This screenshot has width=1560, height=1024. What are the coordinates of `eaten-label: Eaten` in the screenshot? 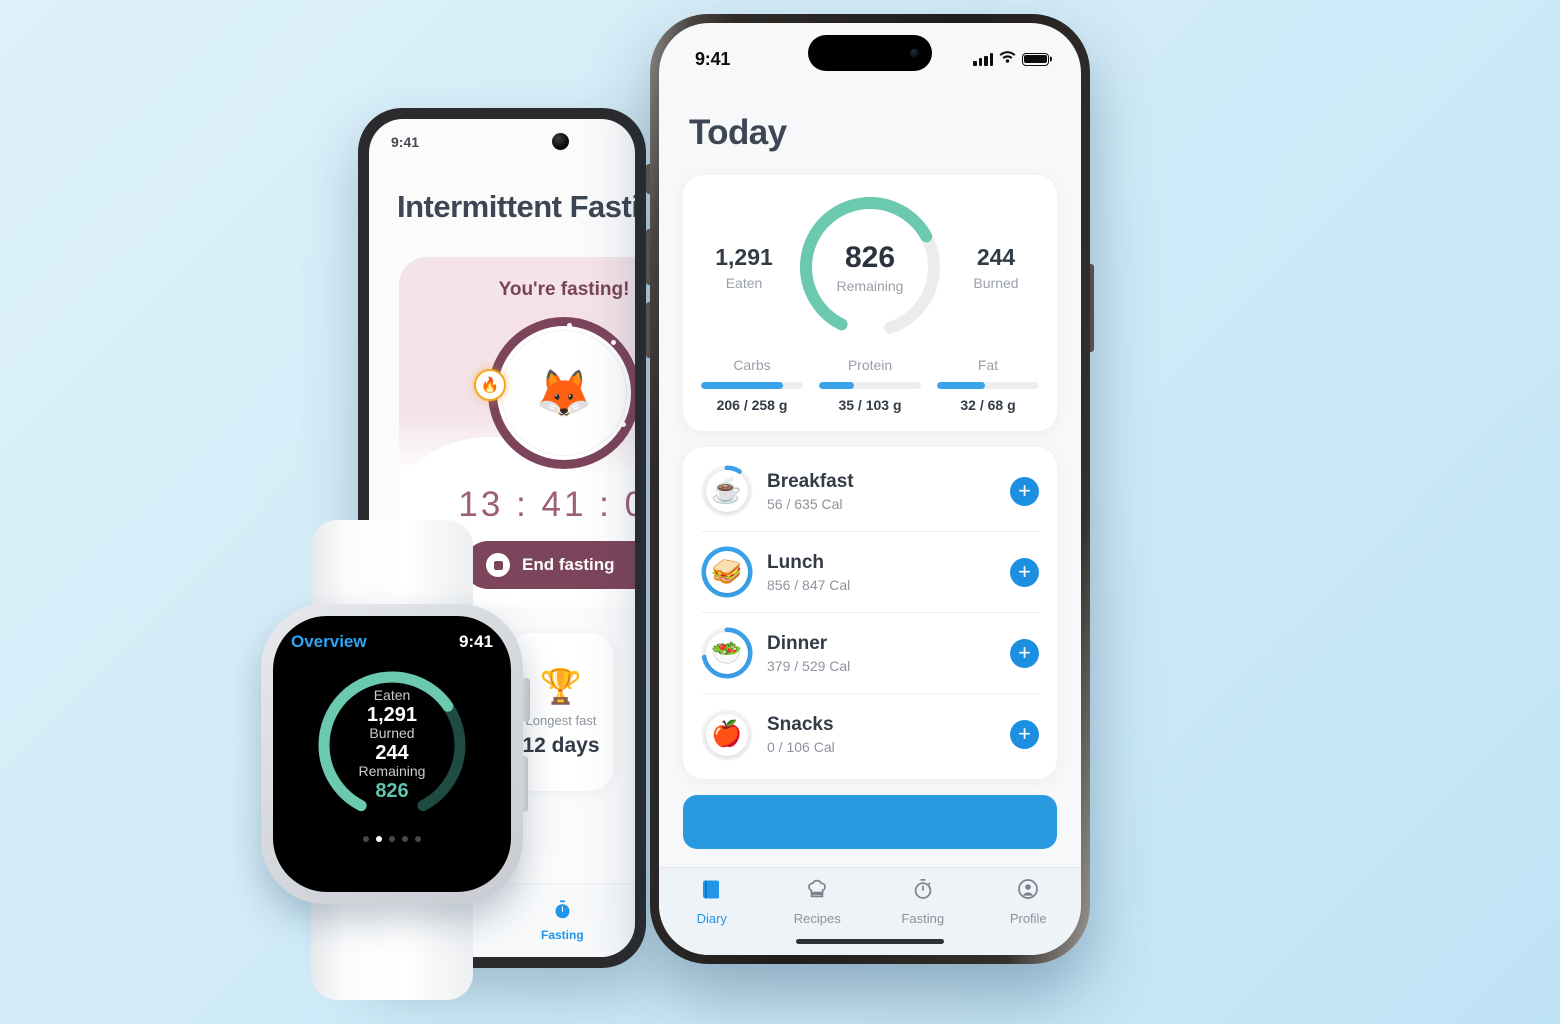 It's located at (744, 282).